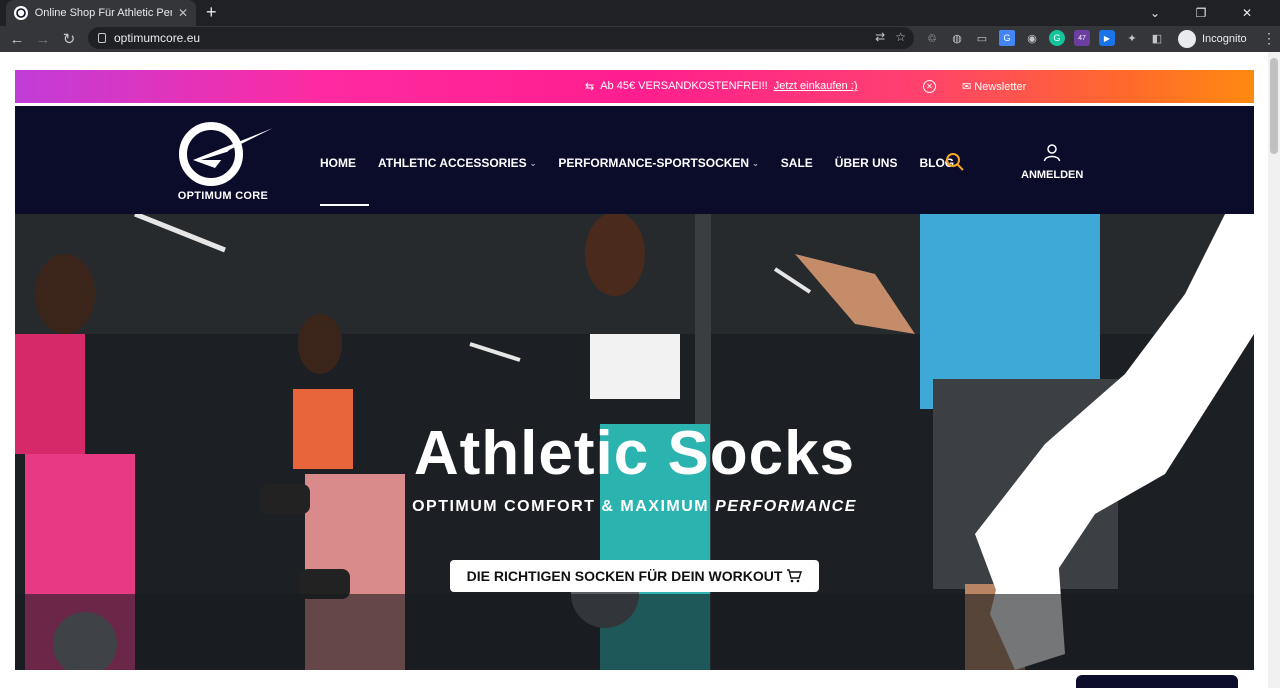  I want to click on nav-label: PERFORMANCE-SPORTSOCKEN, so click(654, 163).